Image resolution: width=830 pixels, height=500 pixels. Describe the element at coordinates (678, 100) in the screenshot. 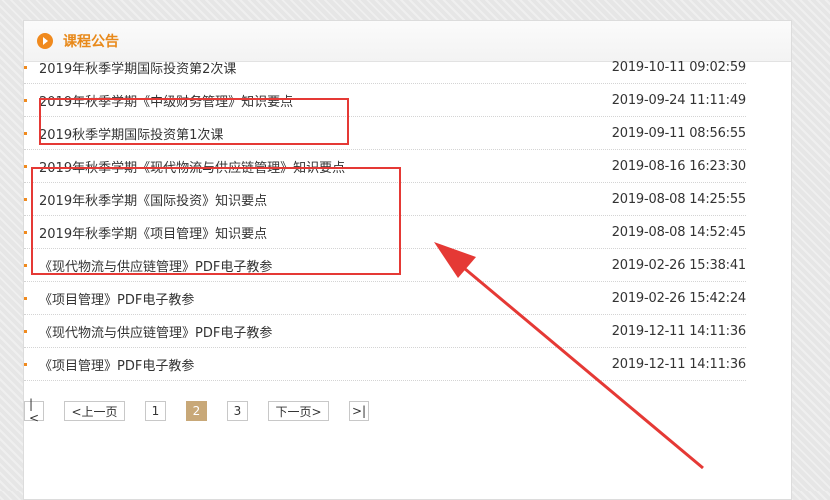

I see `announcement-date: 2019-09-24 11:11:49` at that location.